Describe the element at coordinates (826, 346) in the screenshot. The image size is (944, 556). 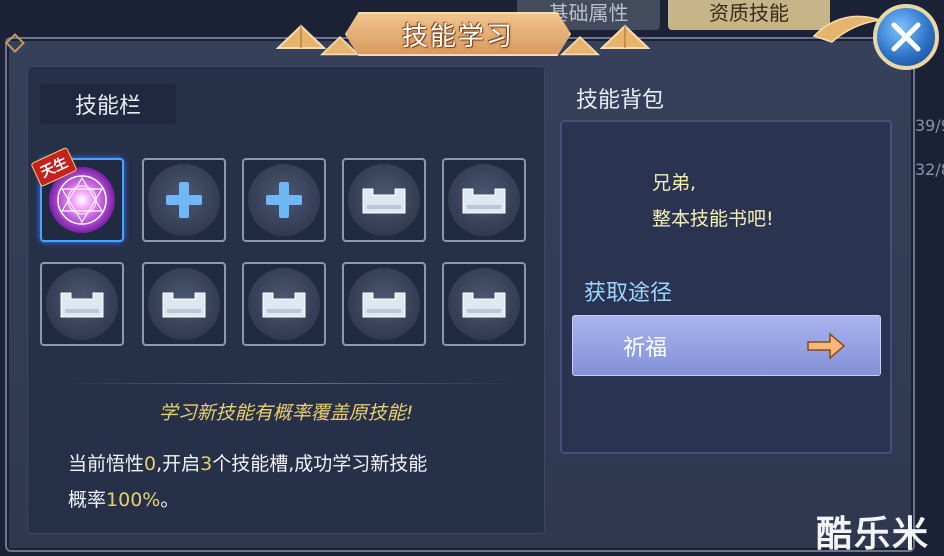
I see `arrow-right-icon` at that location.